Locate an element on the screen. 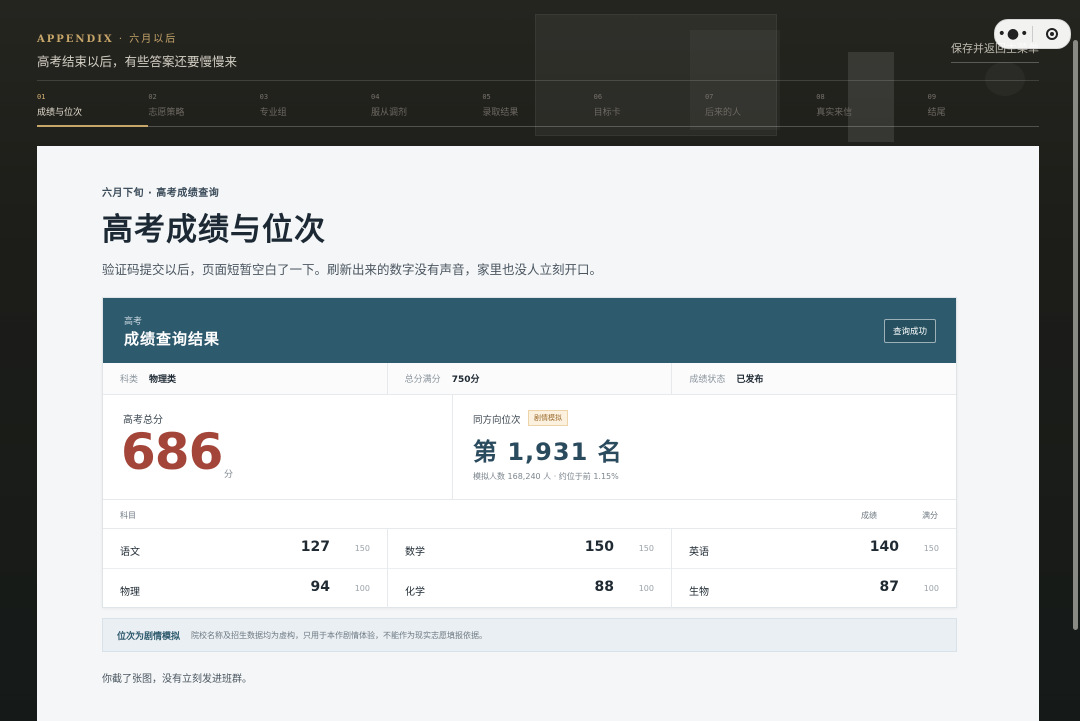 The image size is (1080, 721). close-target-icon is located at coordinates (1051, 34).